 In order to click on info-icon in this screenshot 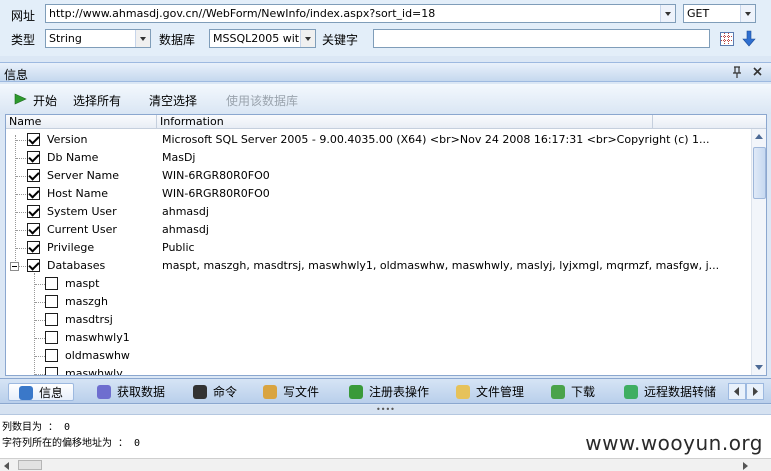, I will do `click(26, 393)`.